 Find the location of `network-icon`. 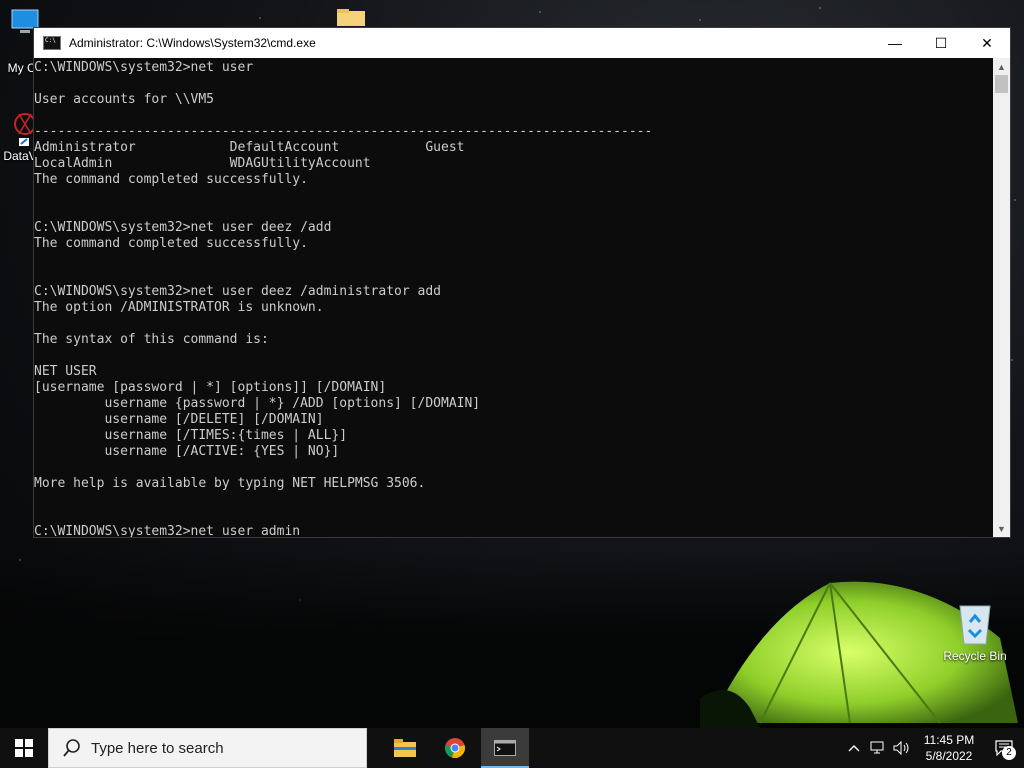

network-icon is located at coordinates (878, 748).